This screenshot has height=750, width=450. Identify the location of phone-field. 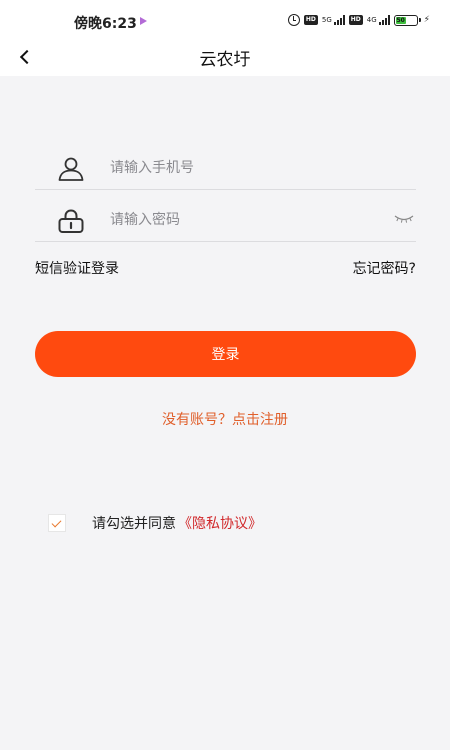
(225, 168).